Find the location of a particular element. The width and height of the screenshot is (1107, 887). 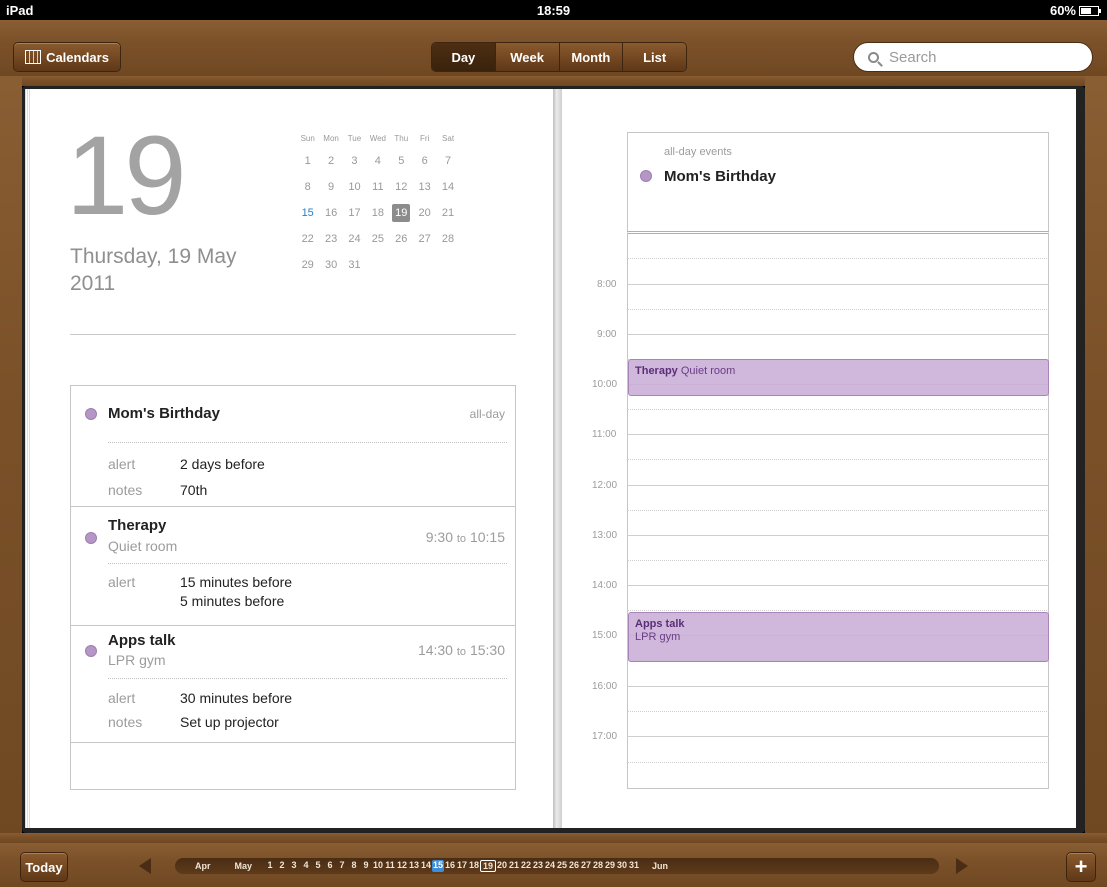

mini-day: 20 is located at coordinates (424, 213).